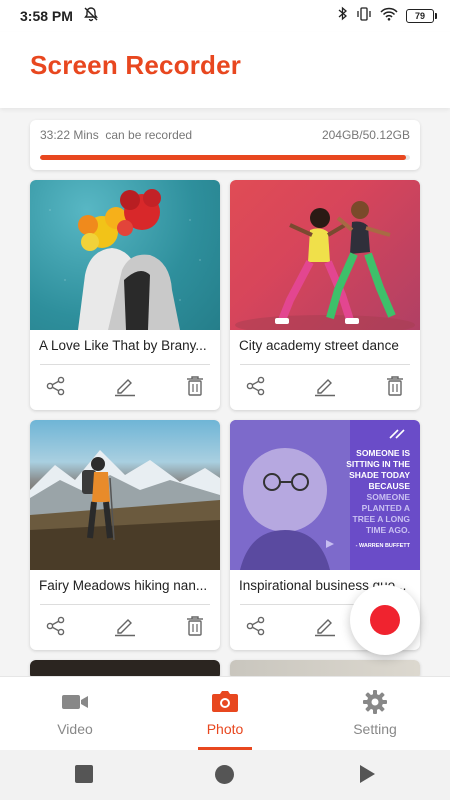 This screenshot has width=450, height=800. I want to click on thumbnail-illustration, so click(125, 255).